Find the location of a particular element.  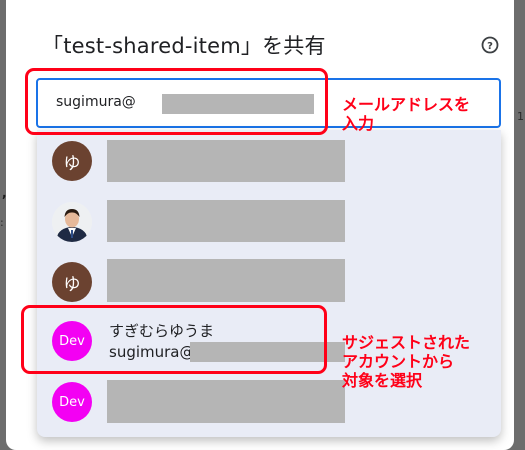

avatar-photo is located at coordinates (72, 222).